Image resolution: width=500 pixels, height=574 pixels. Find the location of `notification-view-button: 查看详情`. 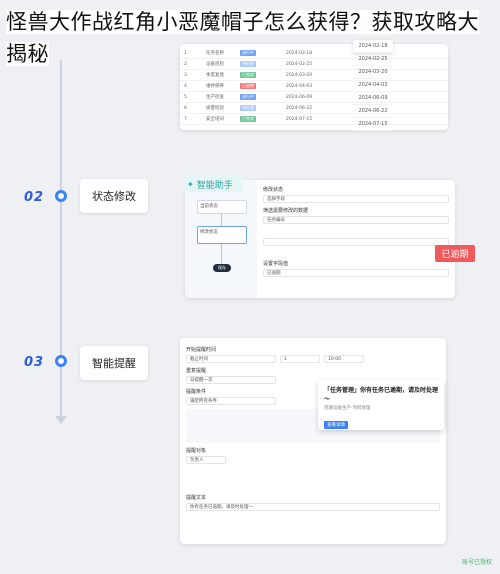

notification-view-button: 查看详情 is located at coordinates (336, 425).